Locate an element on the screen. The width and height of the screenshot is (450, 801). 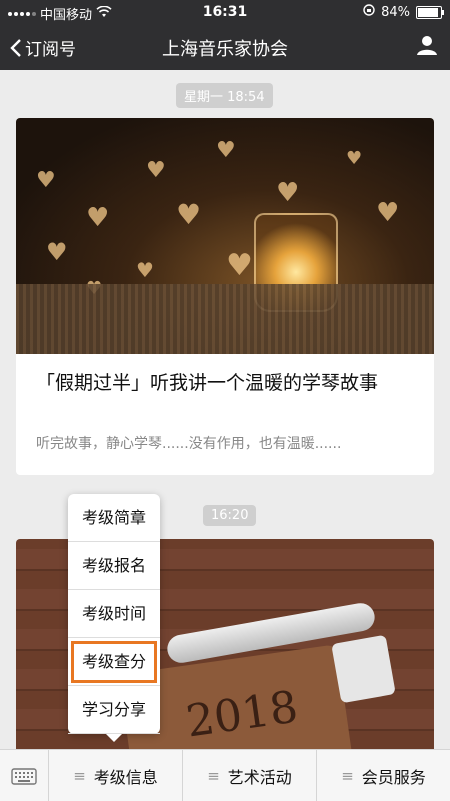
page-title: 上海音乐家协会 is located at coordinates (225, 49).